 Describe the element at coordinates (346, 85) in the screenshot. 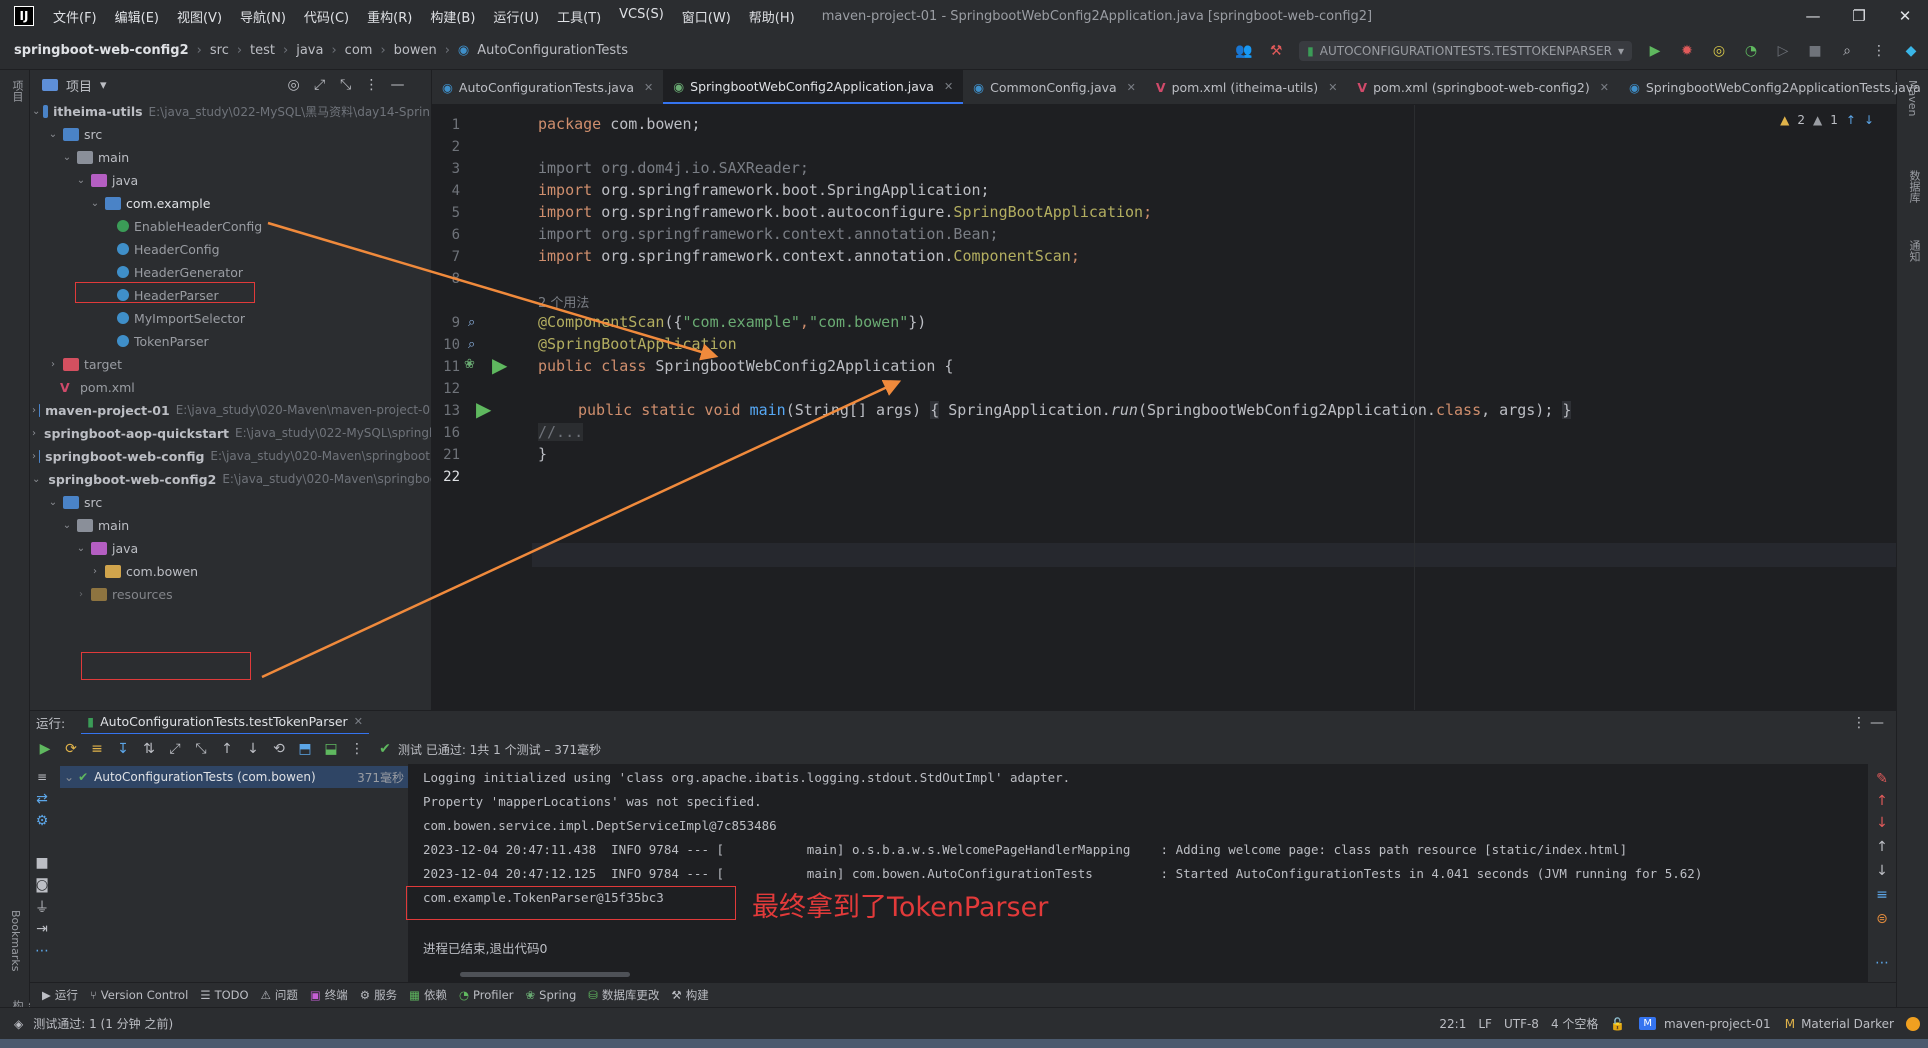

I see `collapse-all-icon: ⤡` at that location.